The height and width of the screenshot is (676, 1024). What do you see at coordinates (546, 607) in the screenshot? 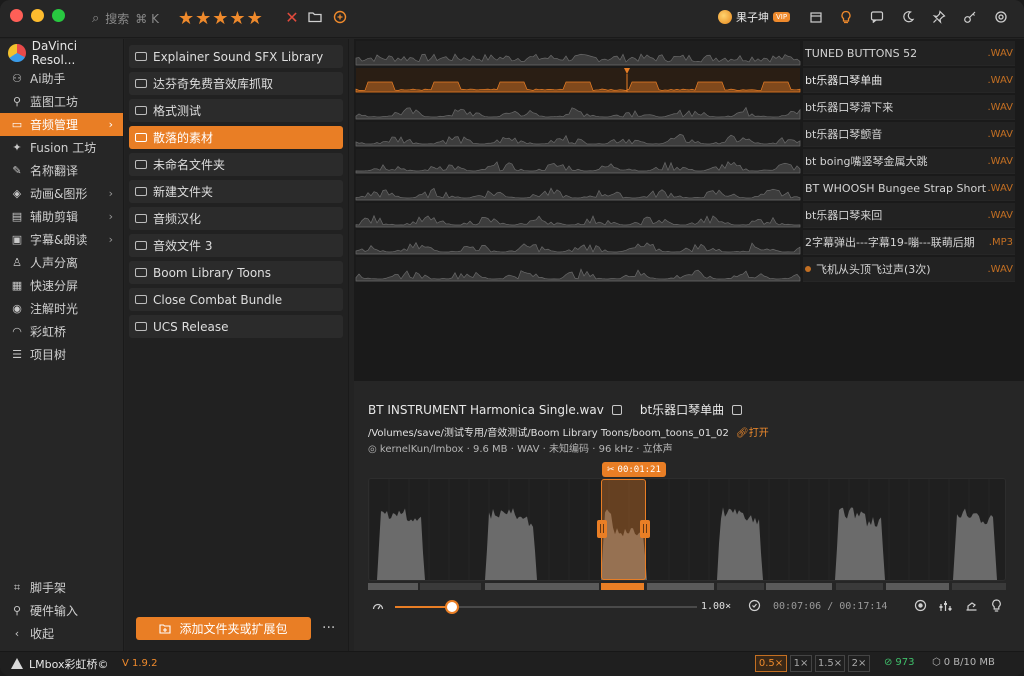
I see `speed-slider` at bounding box center [546, 607].